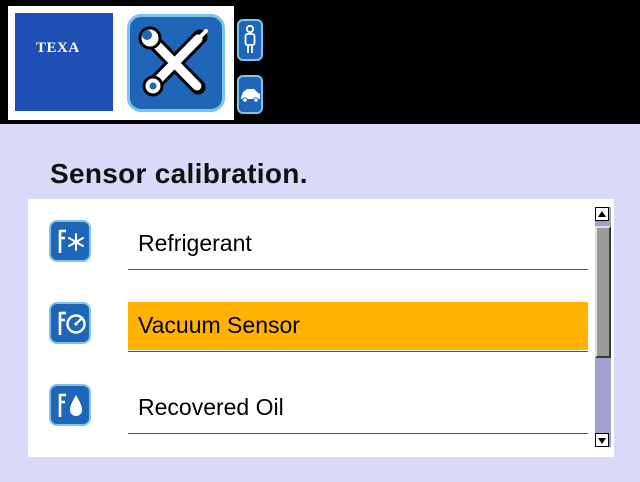 The height and width of the screenshot is (482, 640). I want to click on item-label-box: Refrigerant, so click(358, 244).